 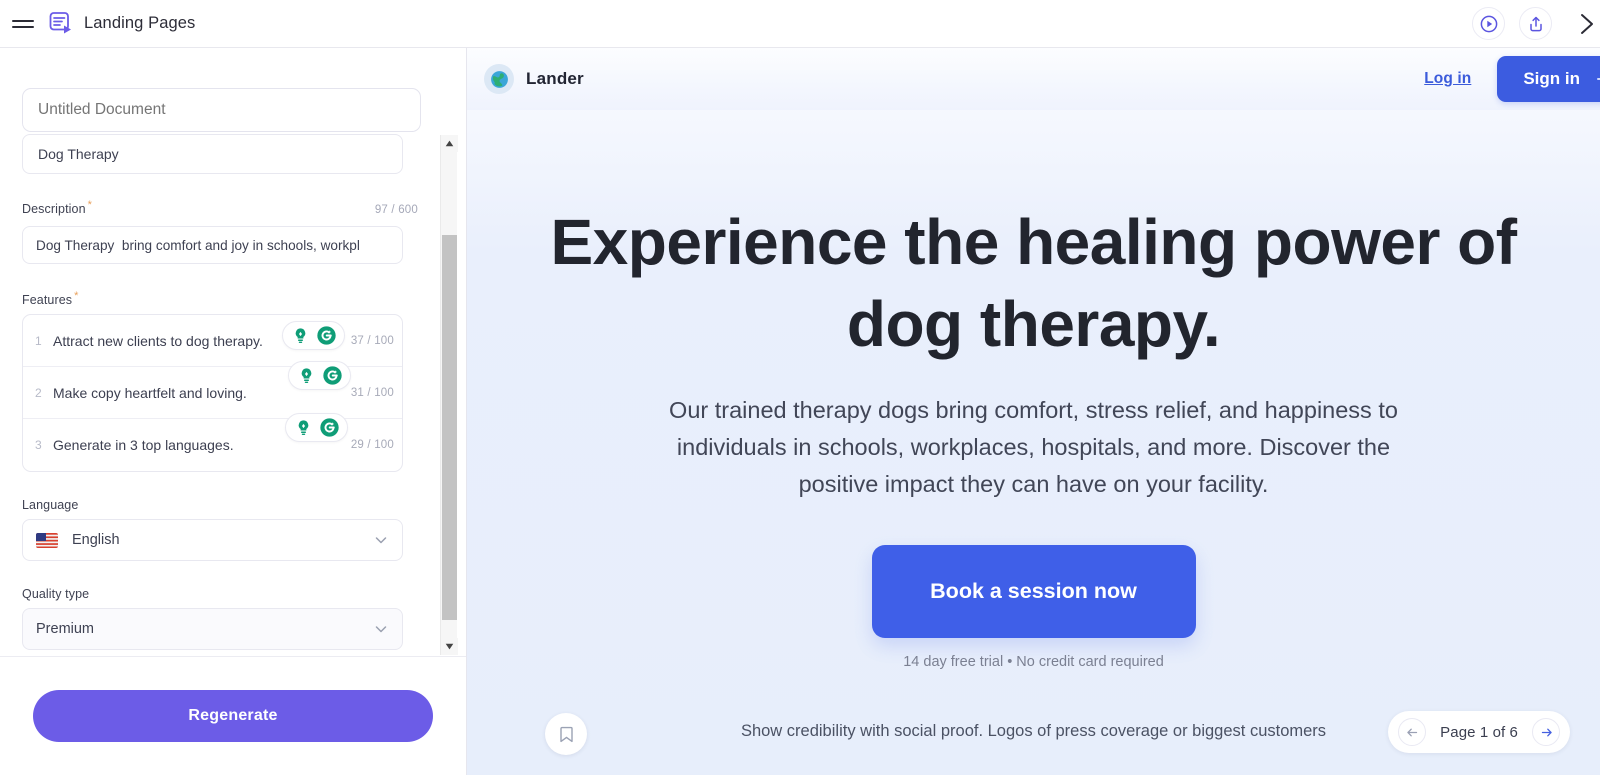 I want to click on language-select: English, so click(x=212, y=540).